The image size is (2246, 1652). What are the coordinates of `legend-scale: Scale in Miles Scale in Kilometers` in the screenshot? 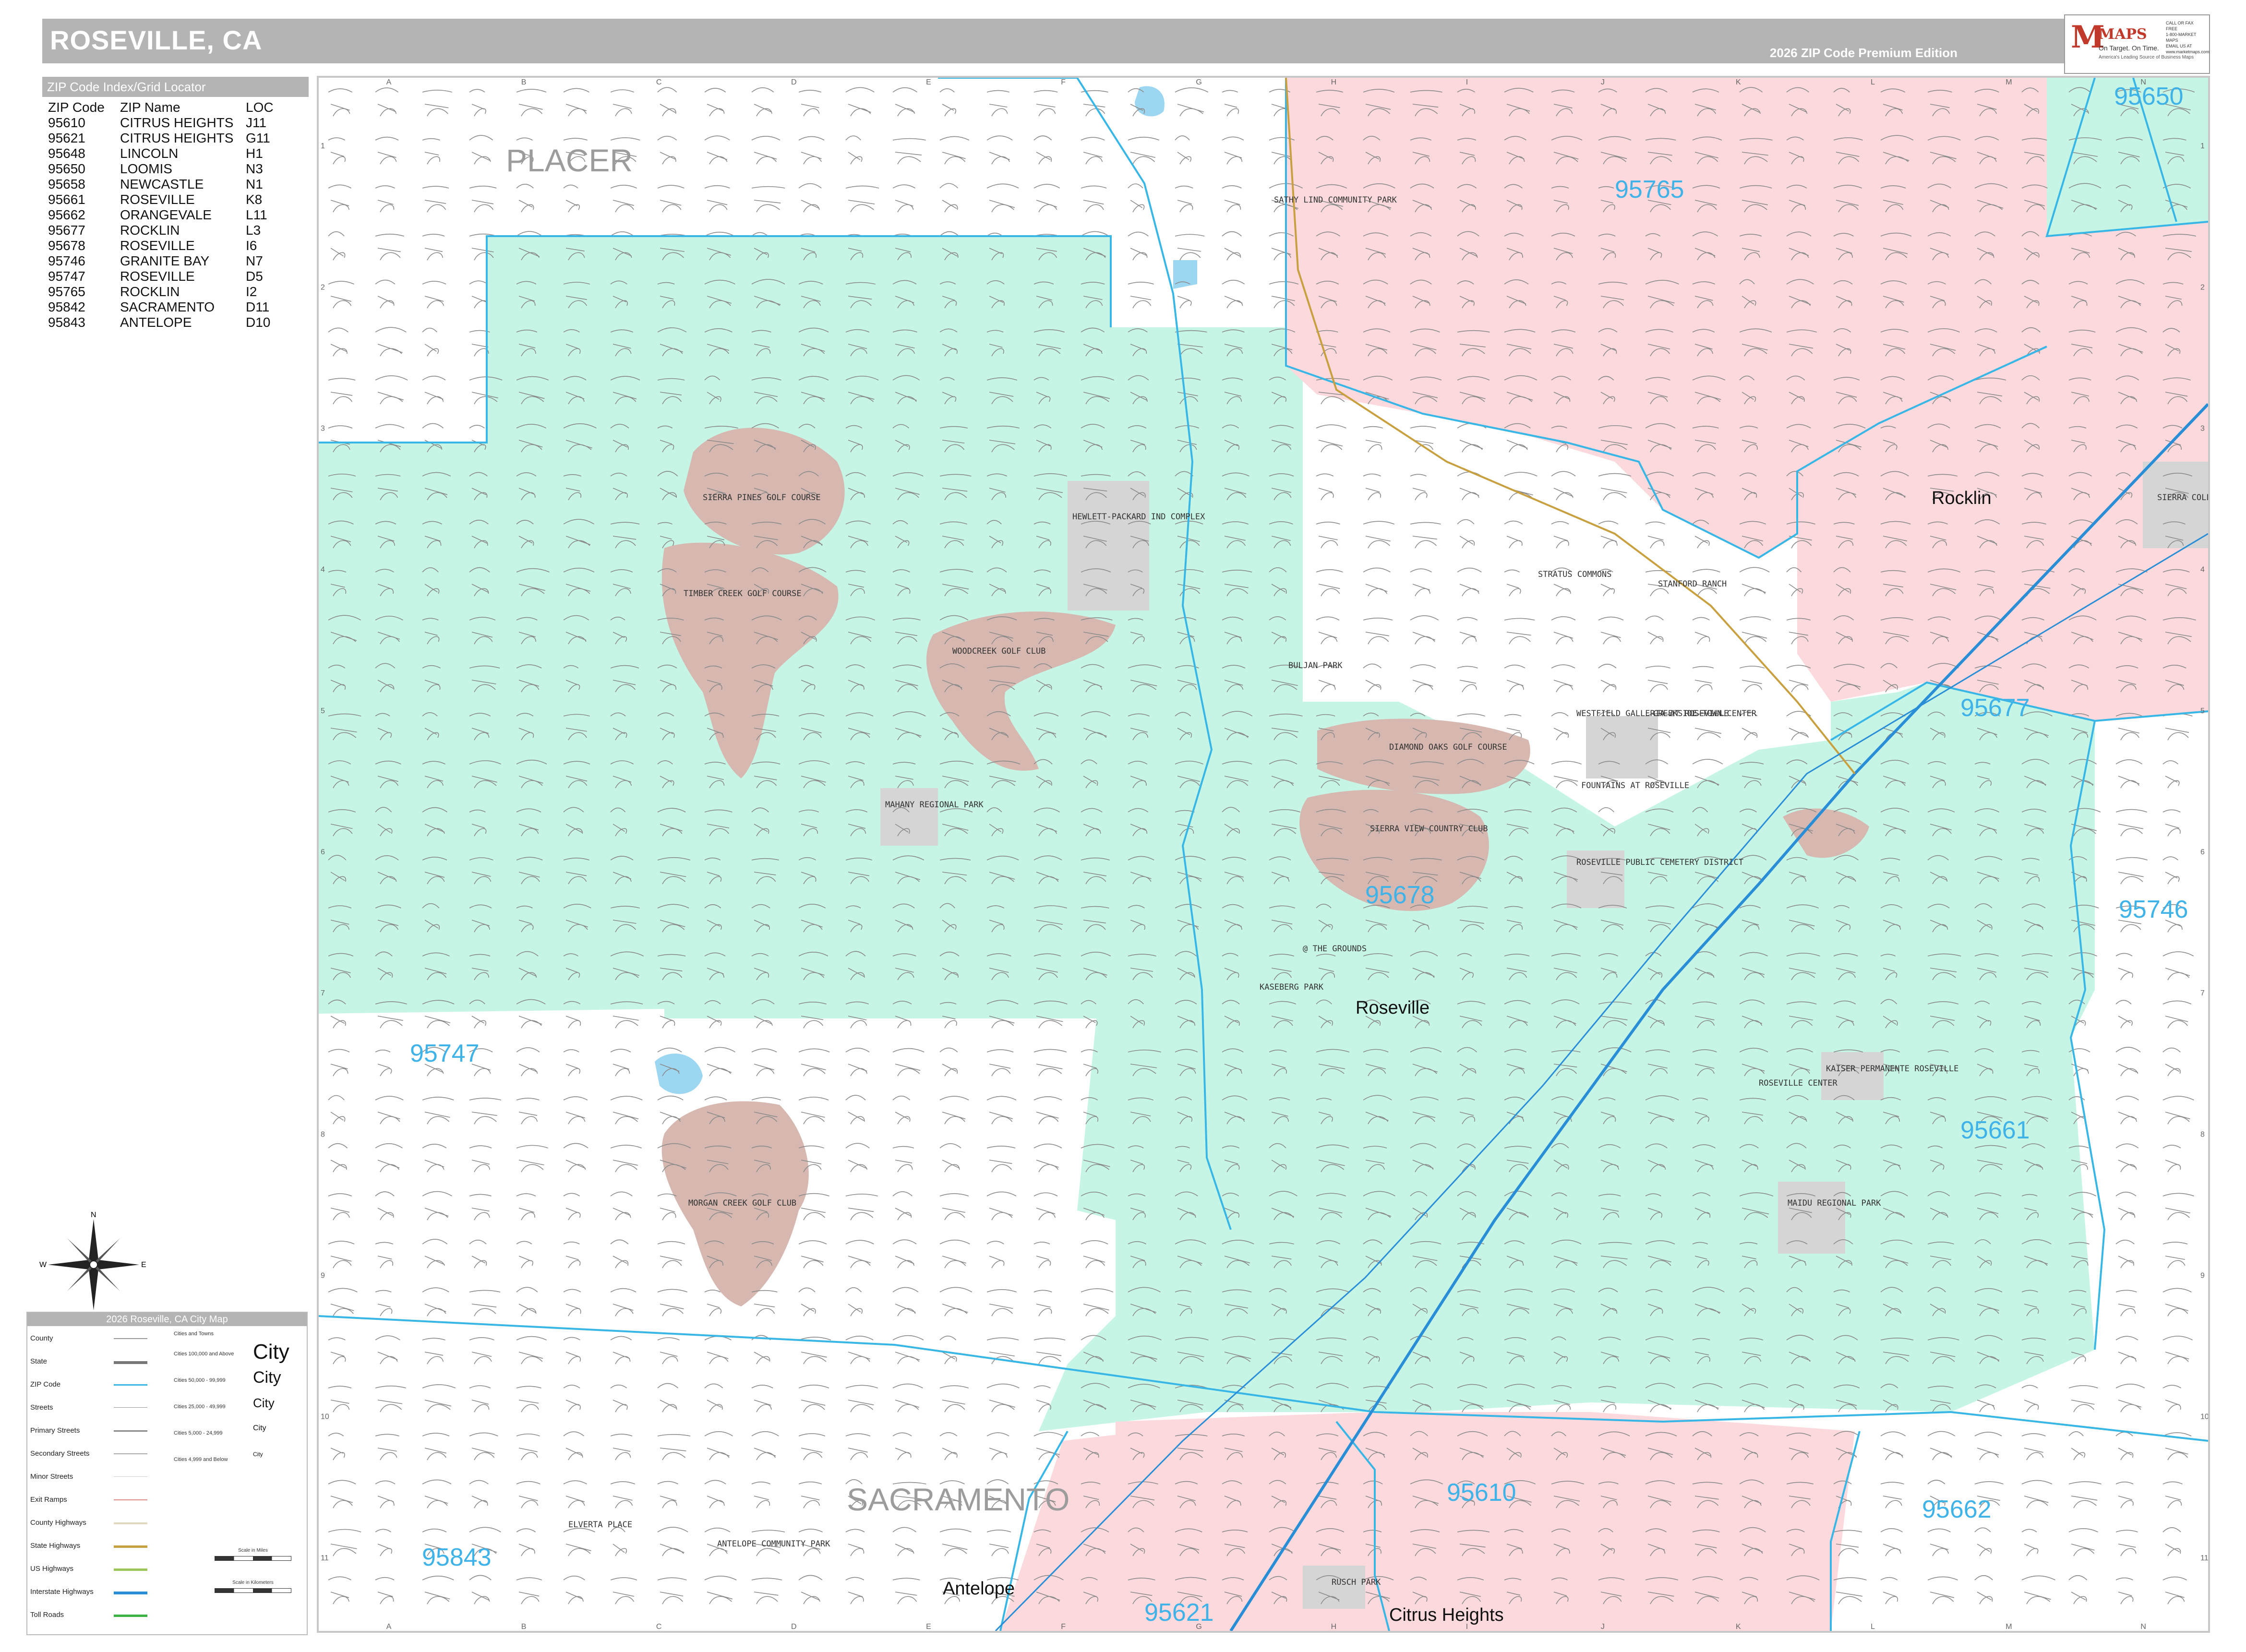 It's located at (253, 1579).